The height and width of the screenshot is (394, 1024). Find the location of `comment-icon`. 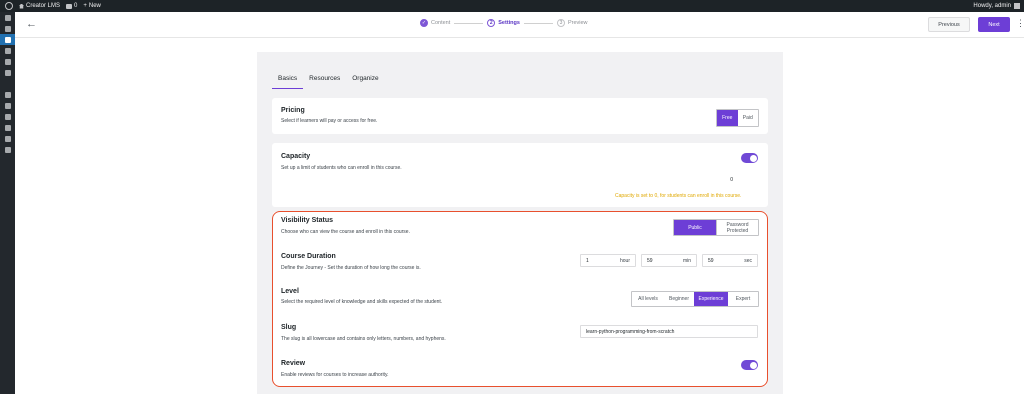

comment-icon is located at coordinates (69, 6).